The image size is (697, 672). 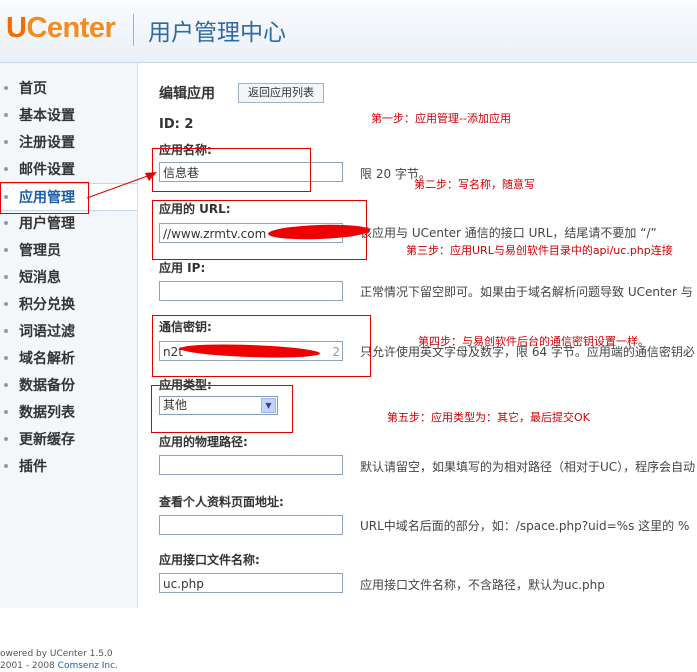 I want to click on app-path-input, so click(x=251, y=465).